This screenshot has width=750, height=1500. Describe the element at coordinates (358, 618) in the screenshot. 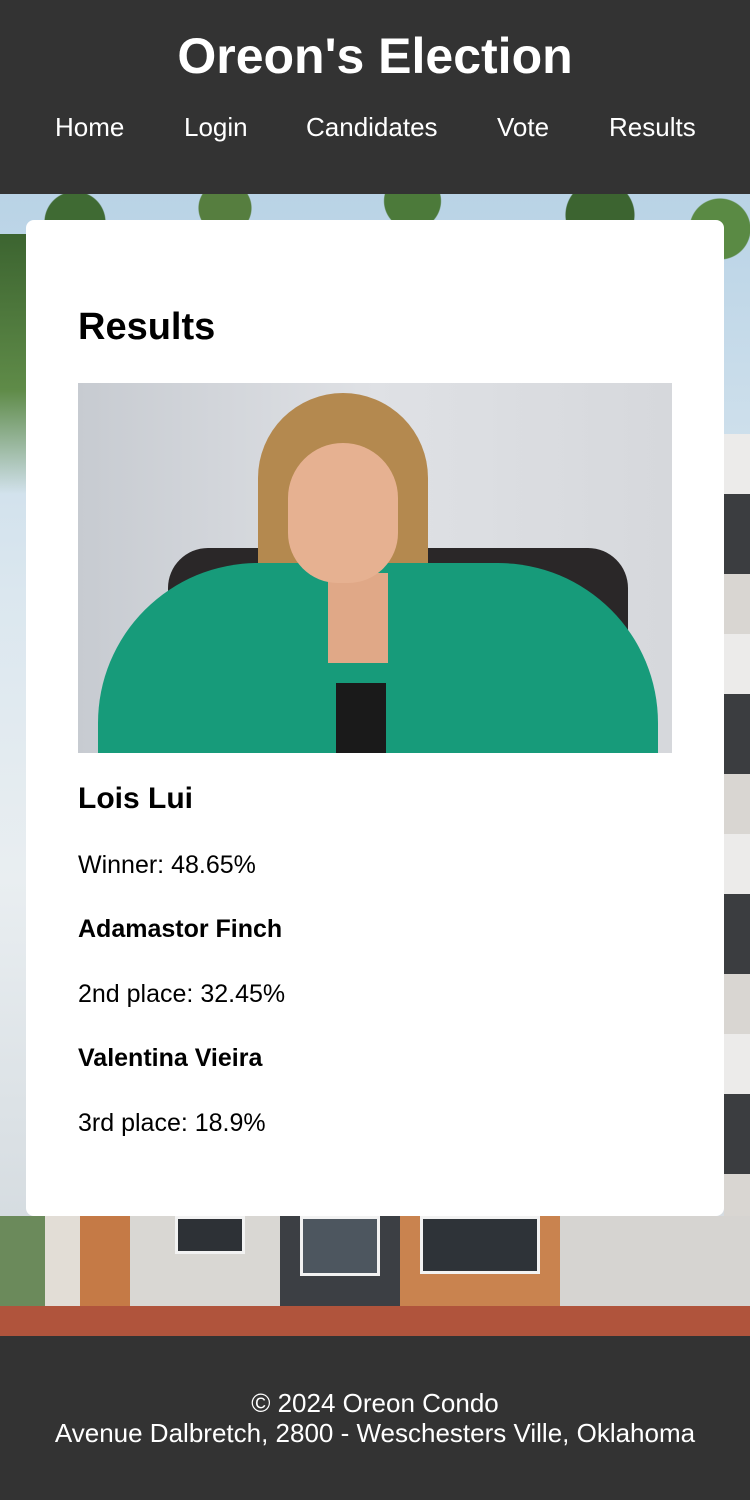

I see `neck-shape` at that location.